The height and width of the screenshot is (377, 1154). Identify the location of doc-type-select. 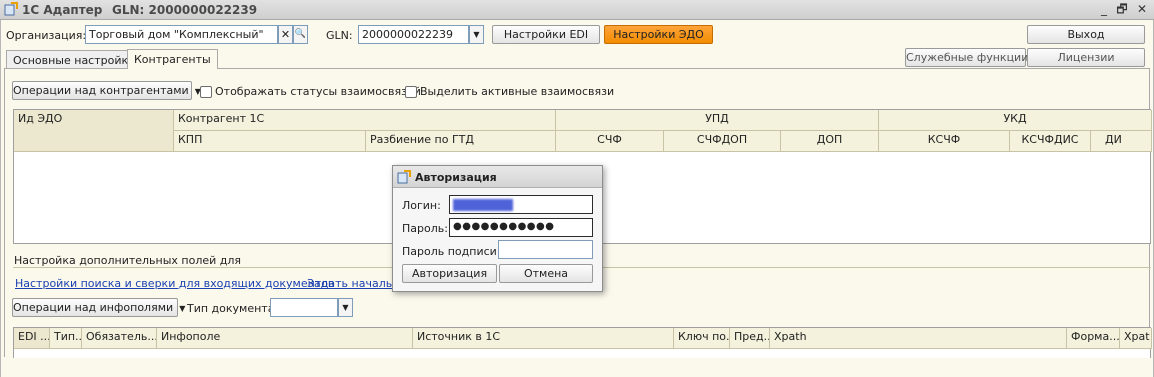
(304, 307).